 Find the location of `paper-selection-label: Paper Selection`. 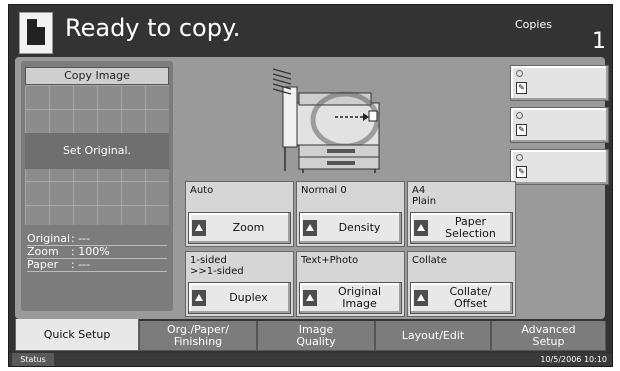

paper-selection-label: Paper Selection is located at coordinates (470, 227).